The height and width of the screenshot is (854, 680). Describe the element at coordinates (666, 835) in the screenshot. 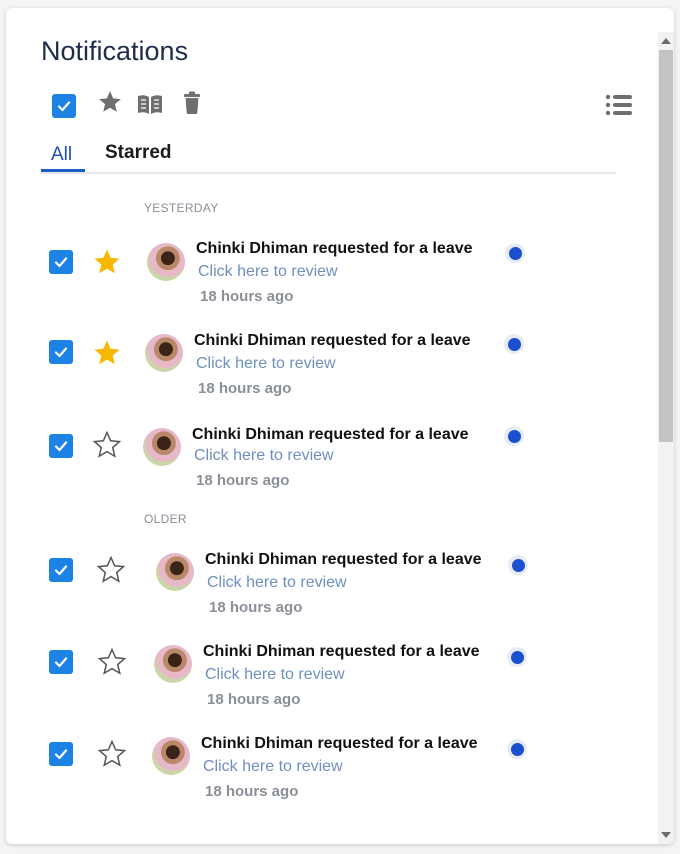

I see `scroll-down-icon` at that location.